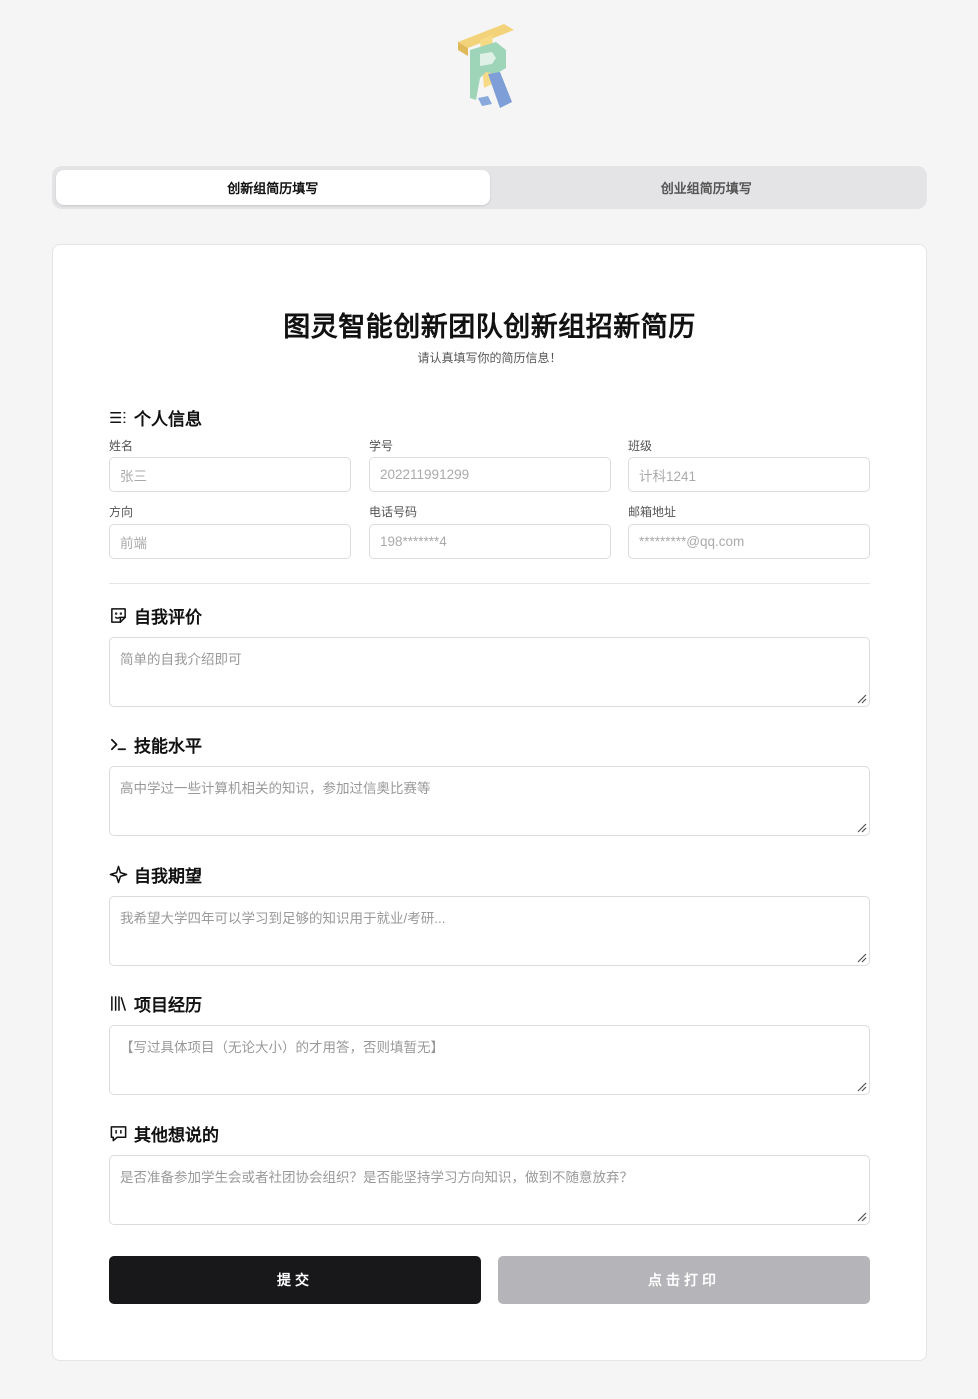 The image size is (978, 1399). Describe the element at coordinates (118, 744) in the screenshot. I see `terminal-icon` at that location.